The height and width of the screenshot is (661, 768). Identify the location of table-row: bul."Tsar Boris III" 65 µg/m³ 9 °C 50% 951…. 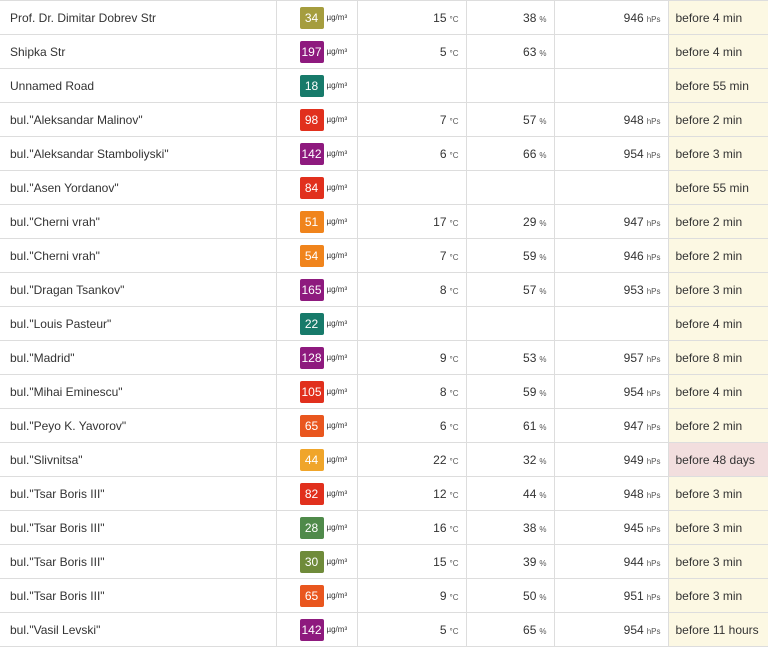
(384, 595).